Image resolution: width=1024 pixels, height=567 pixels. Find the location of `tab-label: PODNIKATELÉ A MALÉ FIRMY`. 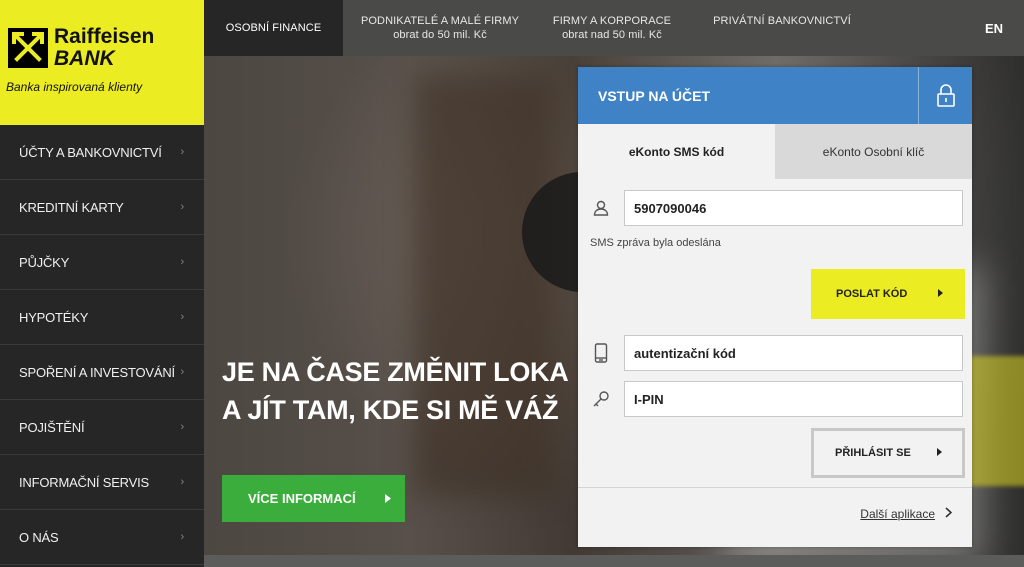

tab-label: PODNIKATELÉ A MALÉ FIRMY is located at coordinates (440, 21).